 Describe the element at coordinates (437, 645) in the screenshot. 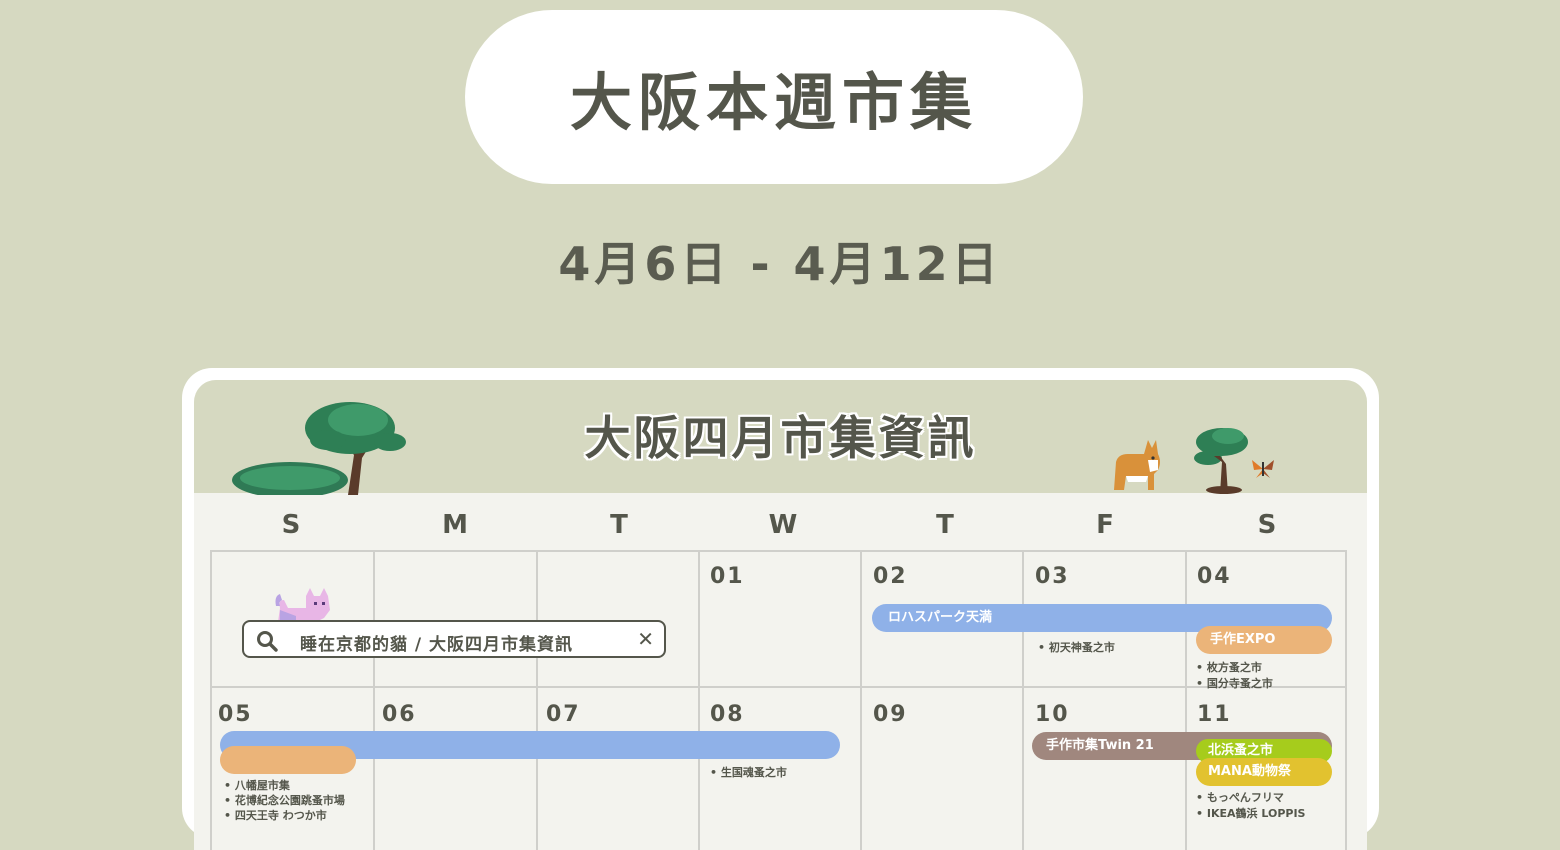

I see `search-text: 睡在京都的貓 / 大阪四月市集資訊` at that location.